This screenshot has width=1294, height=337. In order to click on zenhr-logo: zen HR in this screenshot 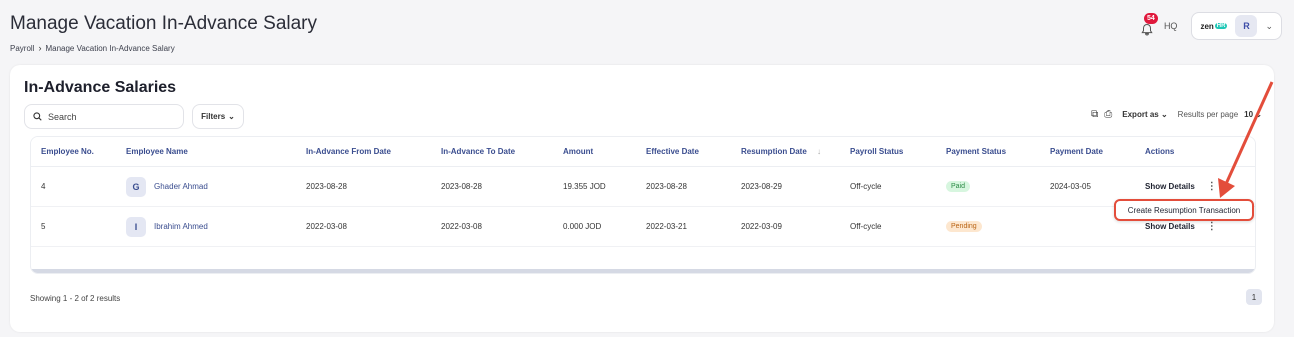, I will do `click(1214, 26)`.